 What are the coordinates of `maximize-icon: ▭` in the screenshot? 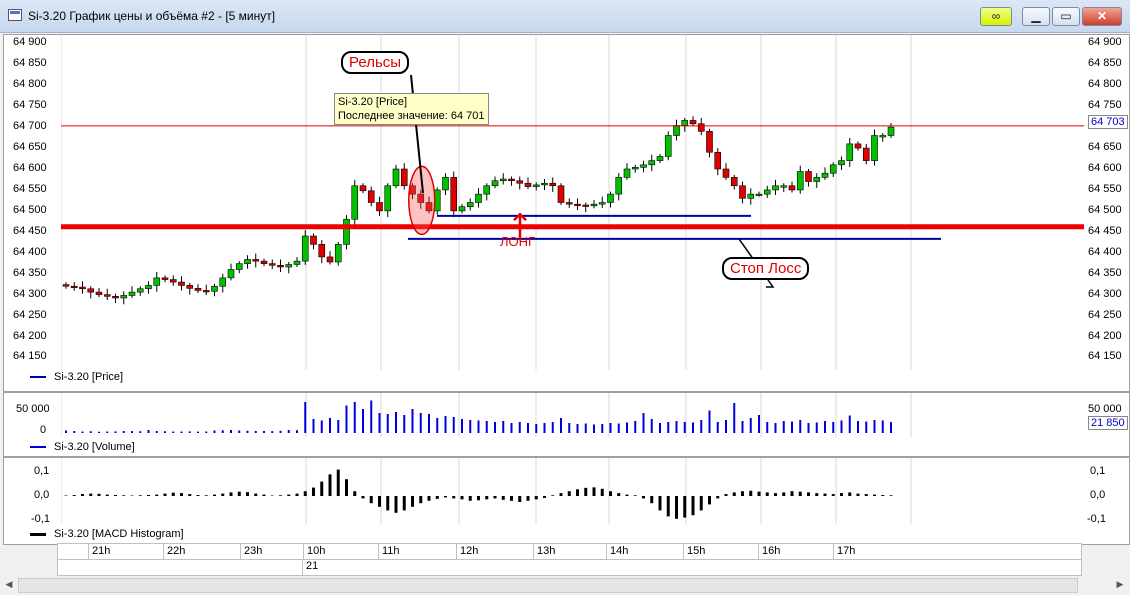 It's located at (1066, 16).